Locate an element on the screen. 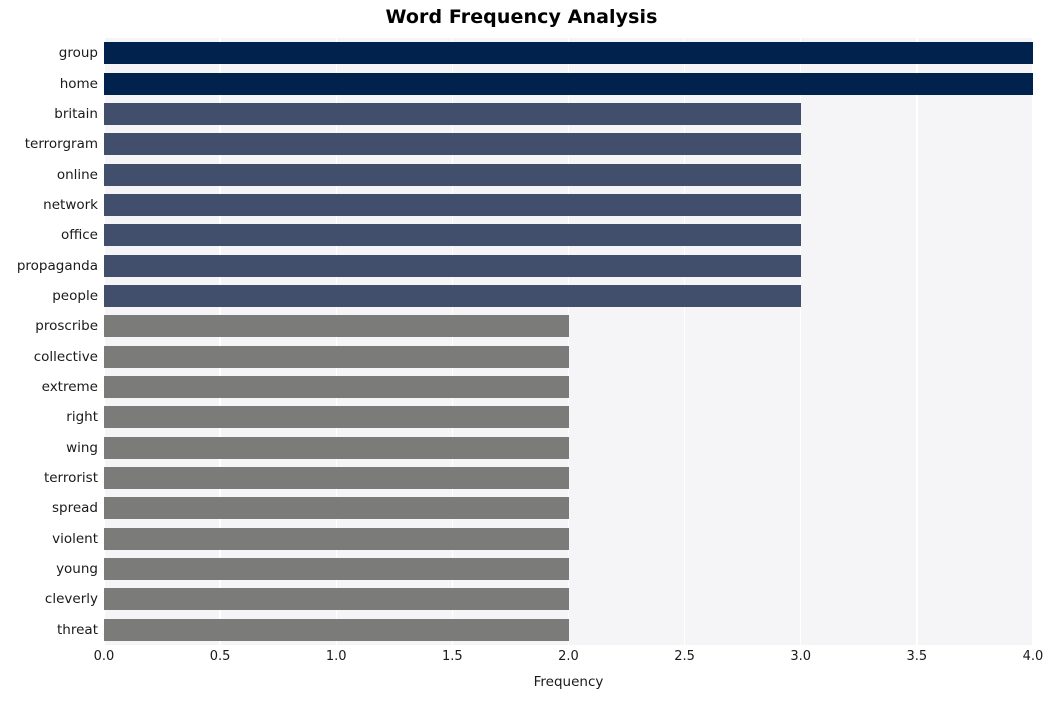 This screenshot has width=1043, height=701. x-axis-tick-labels: 0.0 0.5 1.0 1.5 2.0 2.5 3.0 3.5 4.0 is located at coordinates (568, 660).